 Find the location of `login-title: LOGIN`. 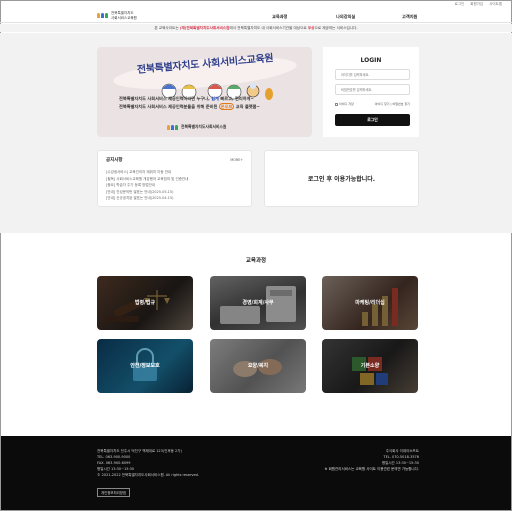

login-title: LOGIN is located at coordinates (371, 60).